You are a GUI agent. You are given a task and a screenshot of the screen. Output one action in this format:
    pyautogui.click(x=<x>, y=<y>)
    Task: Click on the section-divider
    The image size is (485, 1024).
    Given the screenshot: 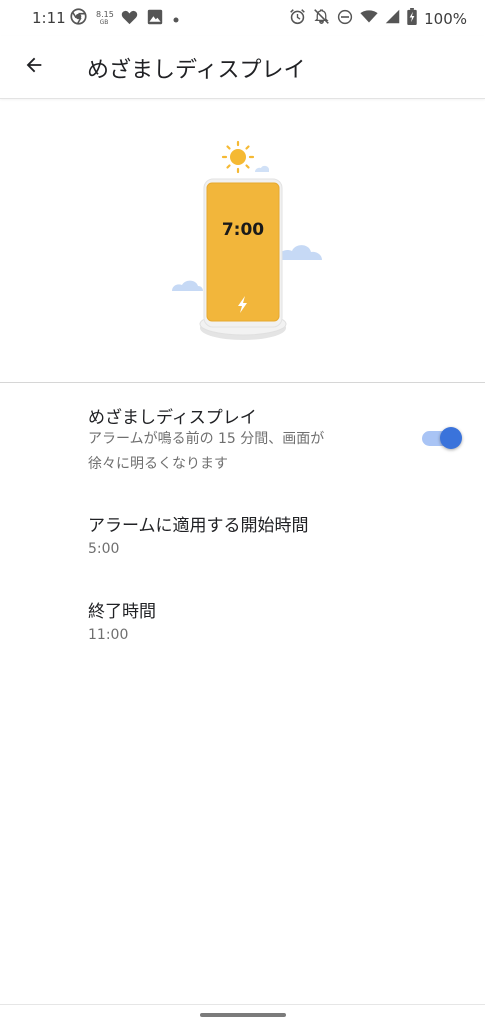 What is the action you would take?
    pyautogui.click(x=242, y=382)
    